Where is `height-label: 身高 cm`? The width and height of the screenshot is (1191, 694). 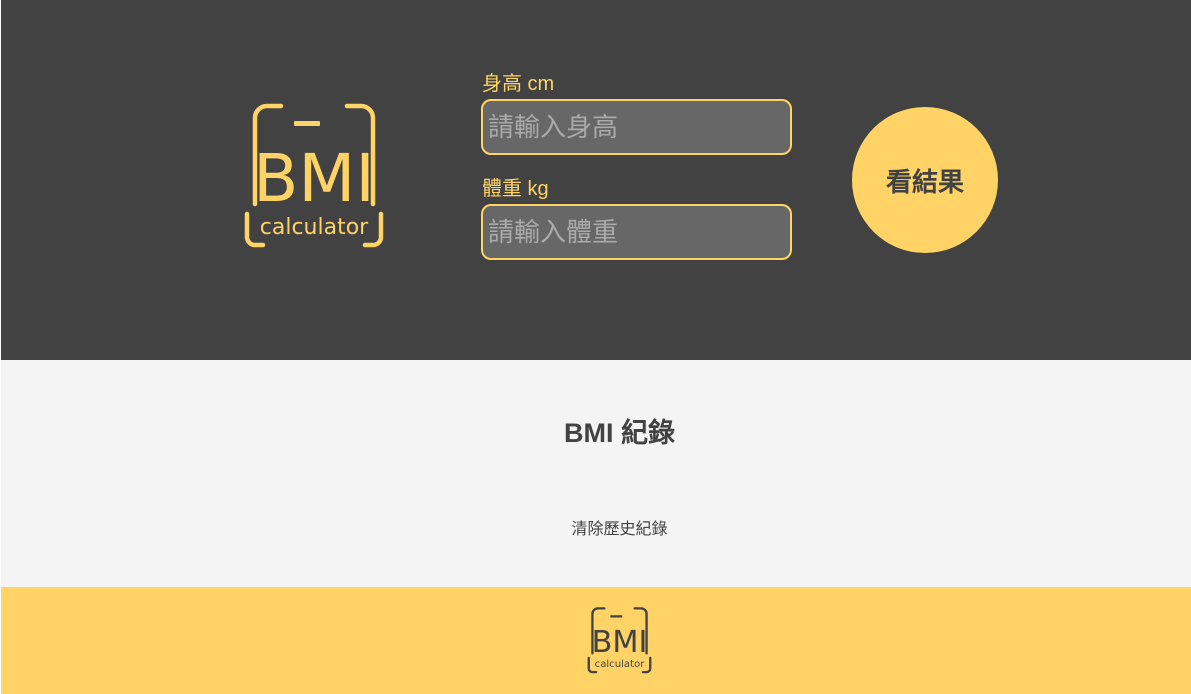 height-label: 身高 cm is located at coordinates (518, 84).